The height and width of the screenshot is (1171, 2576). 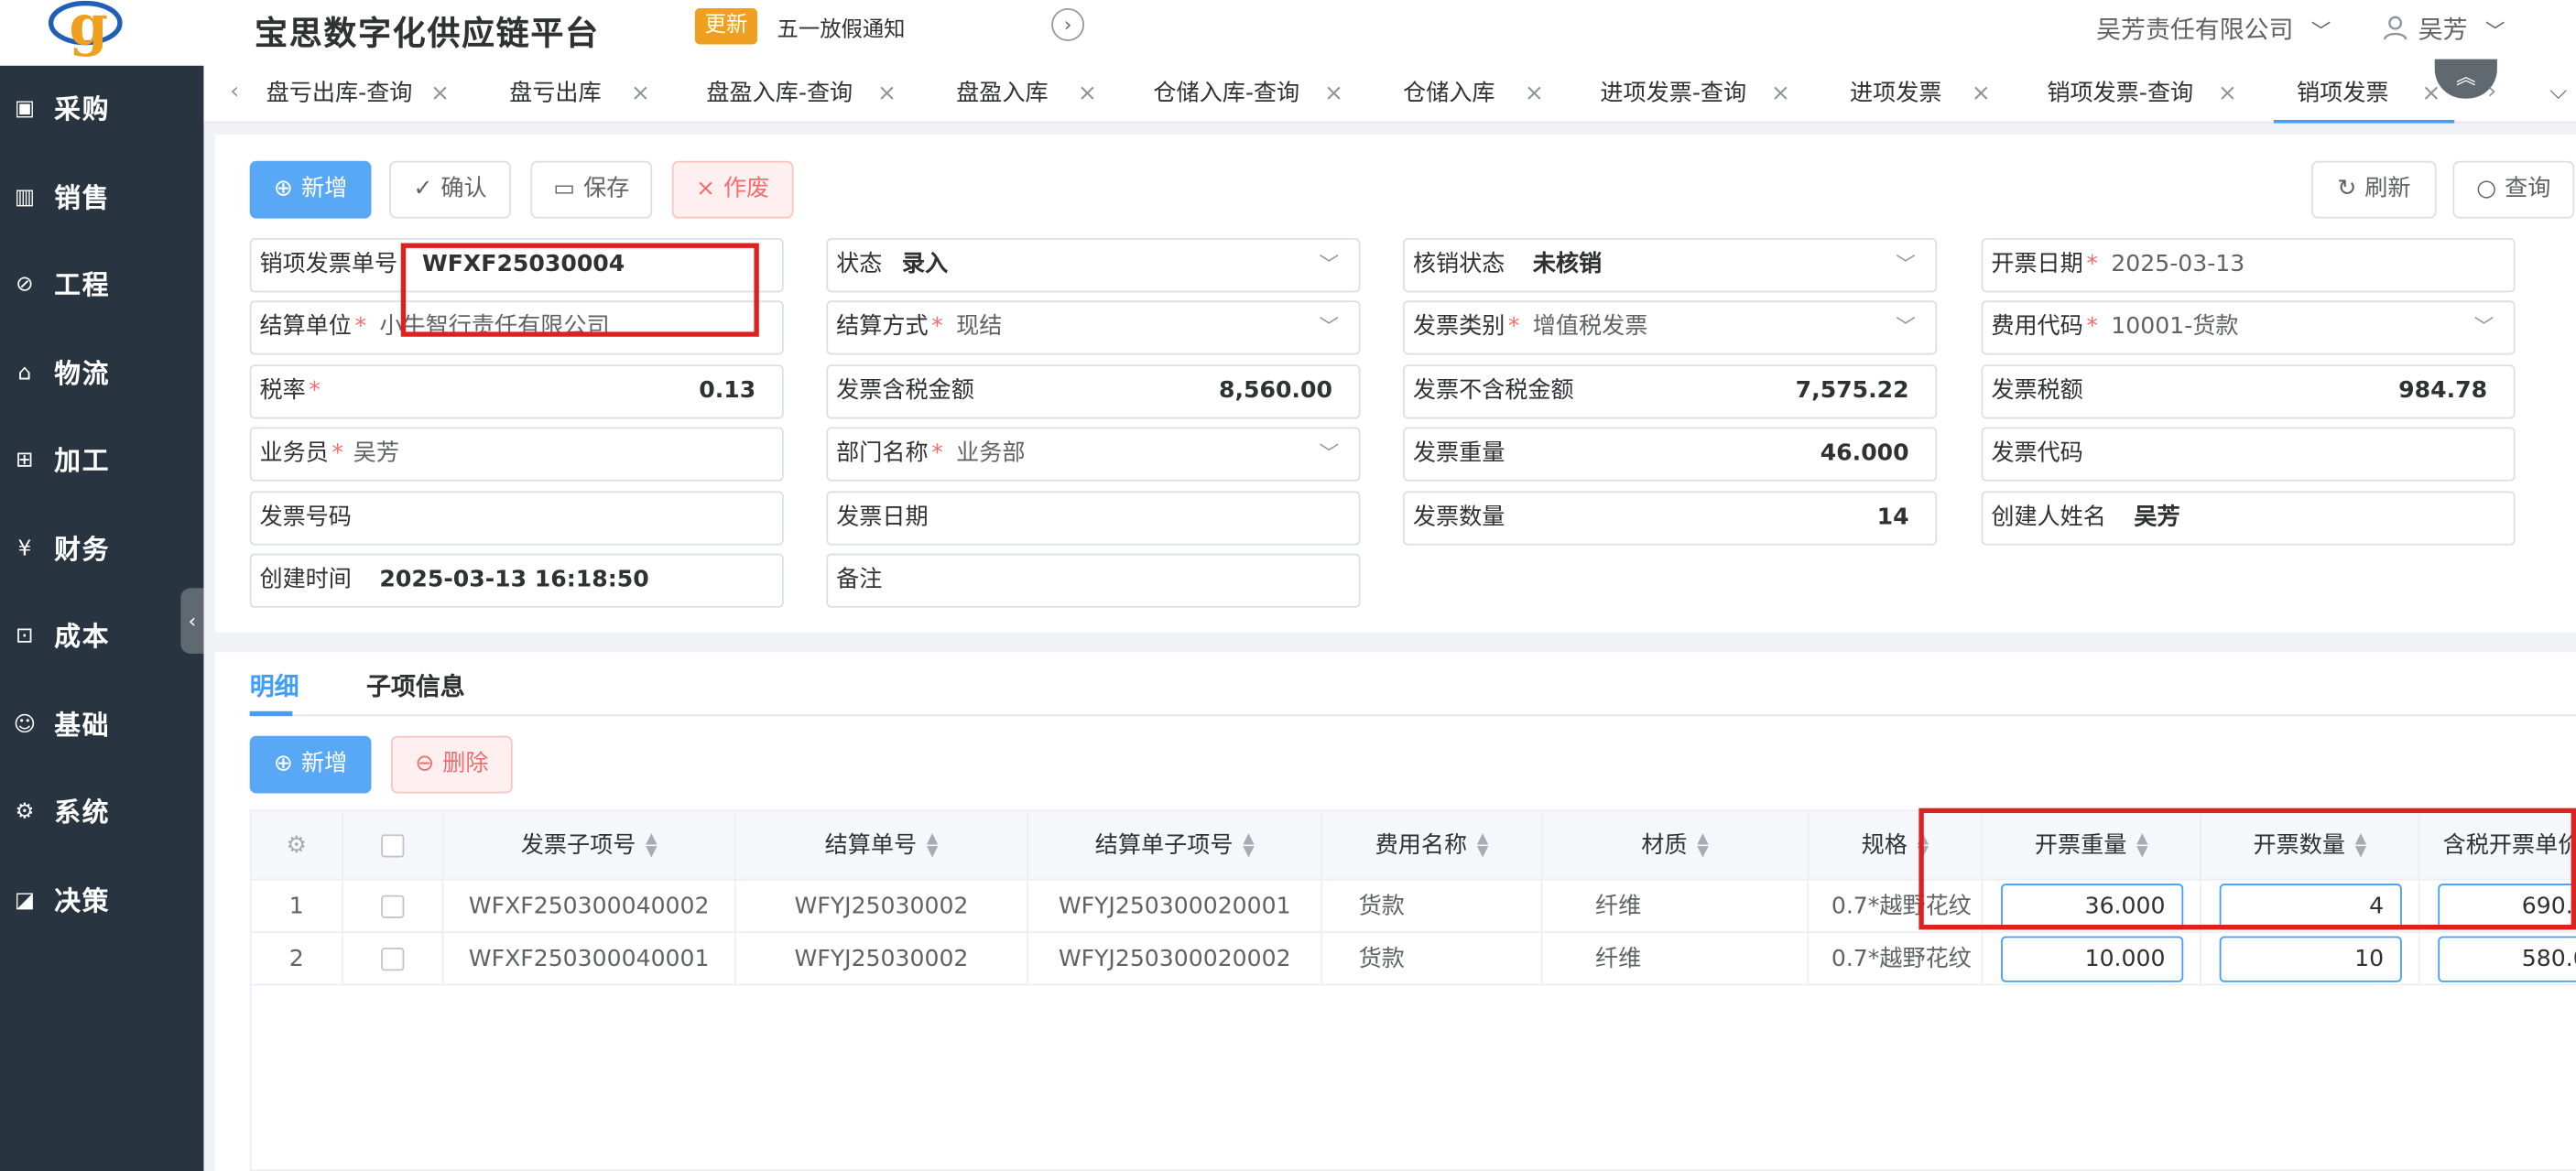 I want to click on sidebar-item-processing: ⊞ 加工, so click(x=101, y=461).